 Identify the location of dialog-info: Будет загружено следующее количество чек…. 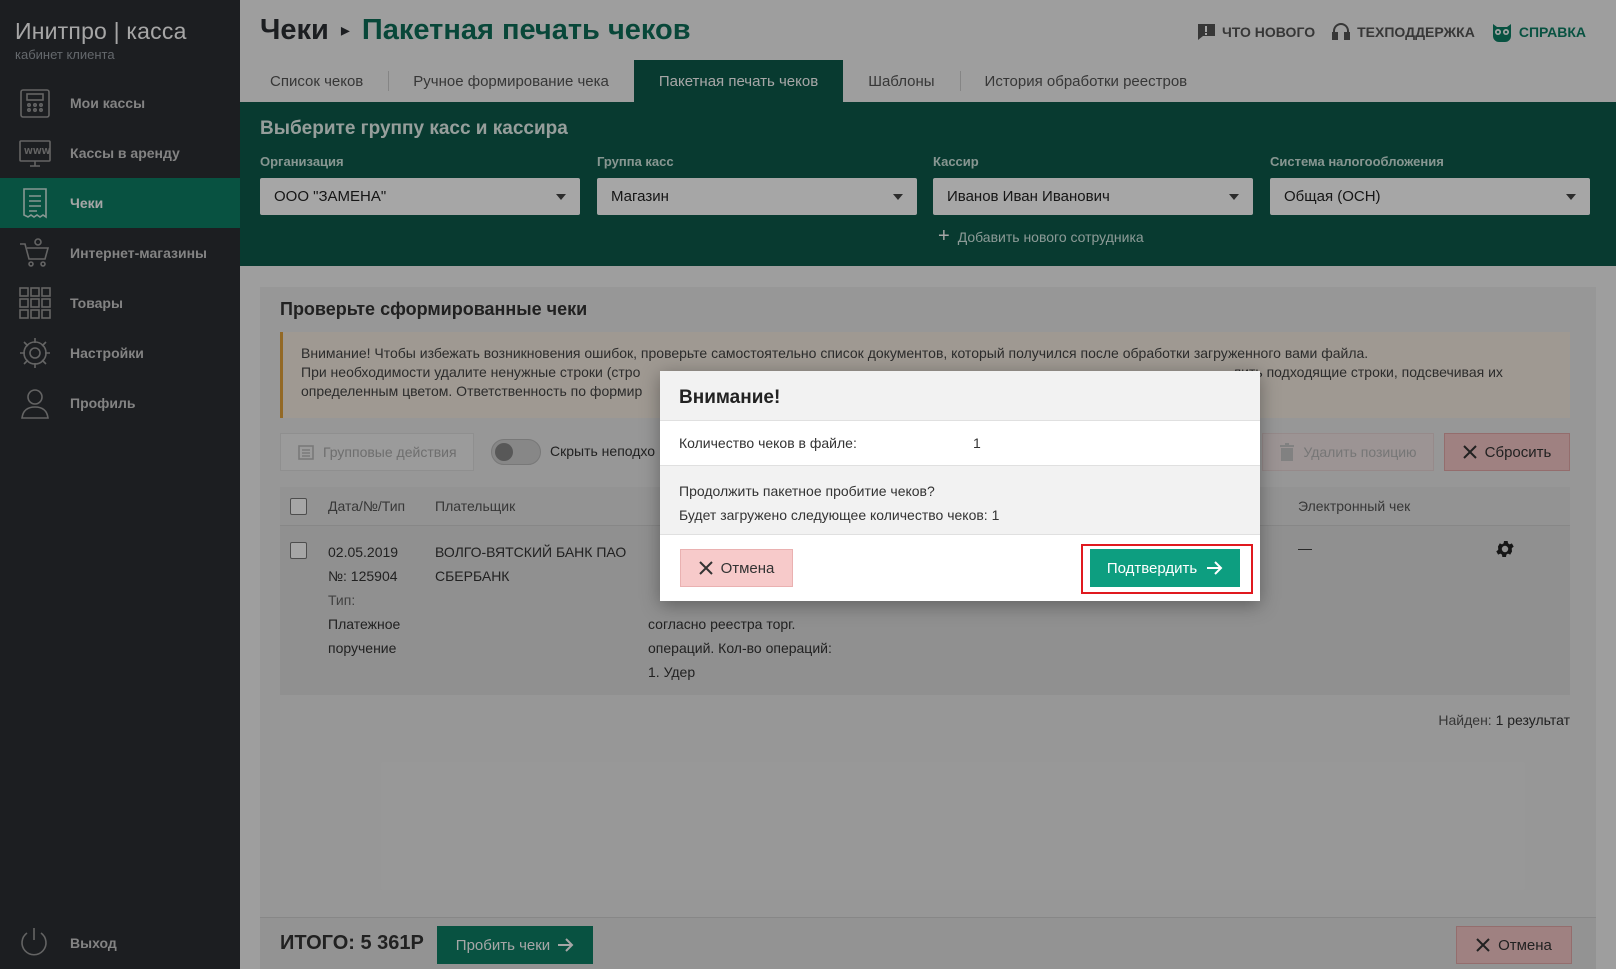
(839, 515).